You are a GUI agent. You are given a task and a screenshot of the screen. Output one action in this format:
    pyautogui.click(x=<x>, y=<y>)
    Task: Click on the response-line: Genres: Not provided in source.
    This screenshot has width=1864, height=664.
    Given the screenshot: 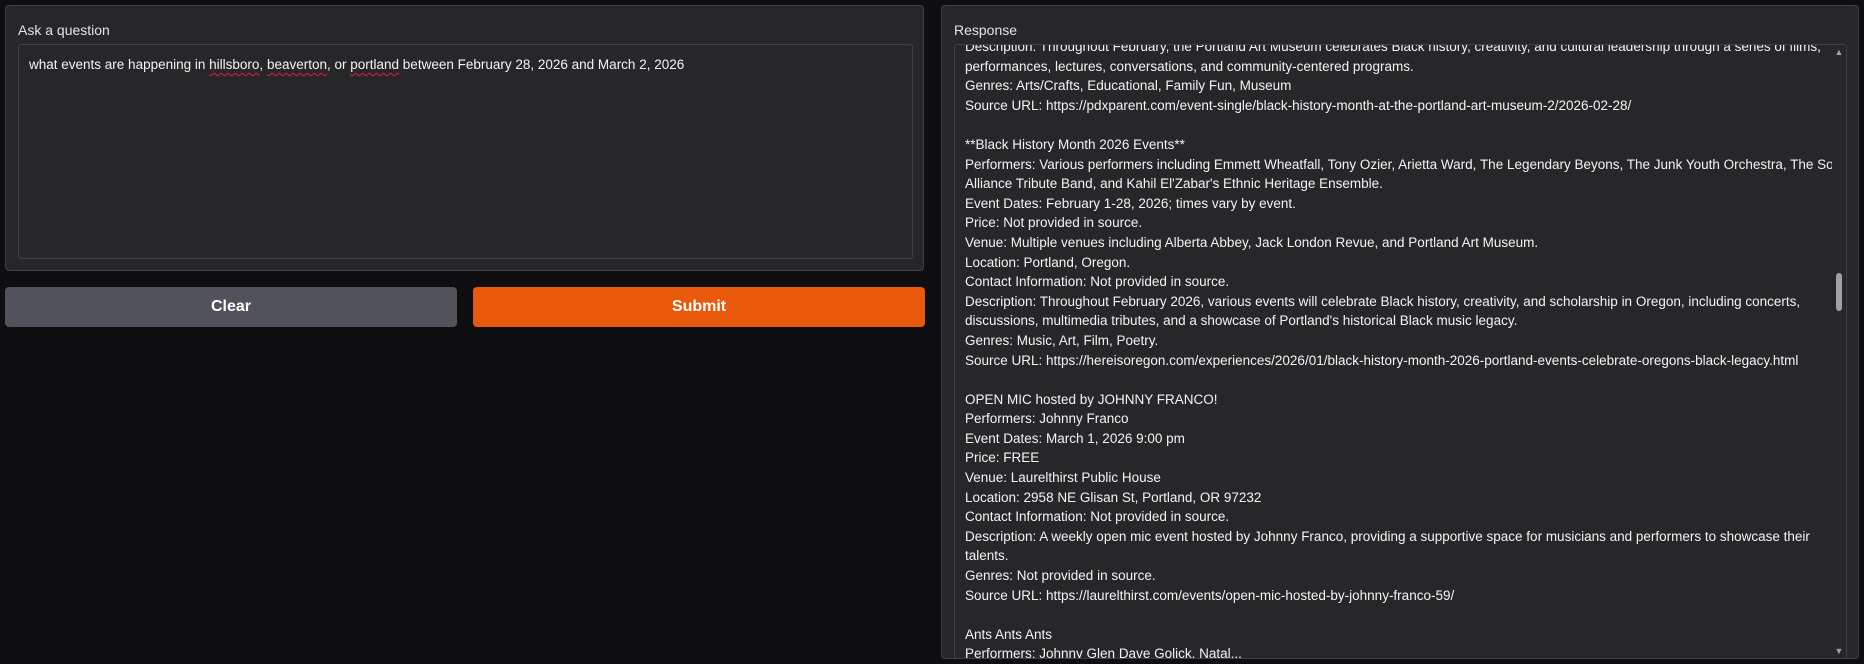 What is the action you would take?
    pyautogui.click(x=1060, y=576)
    